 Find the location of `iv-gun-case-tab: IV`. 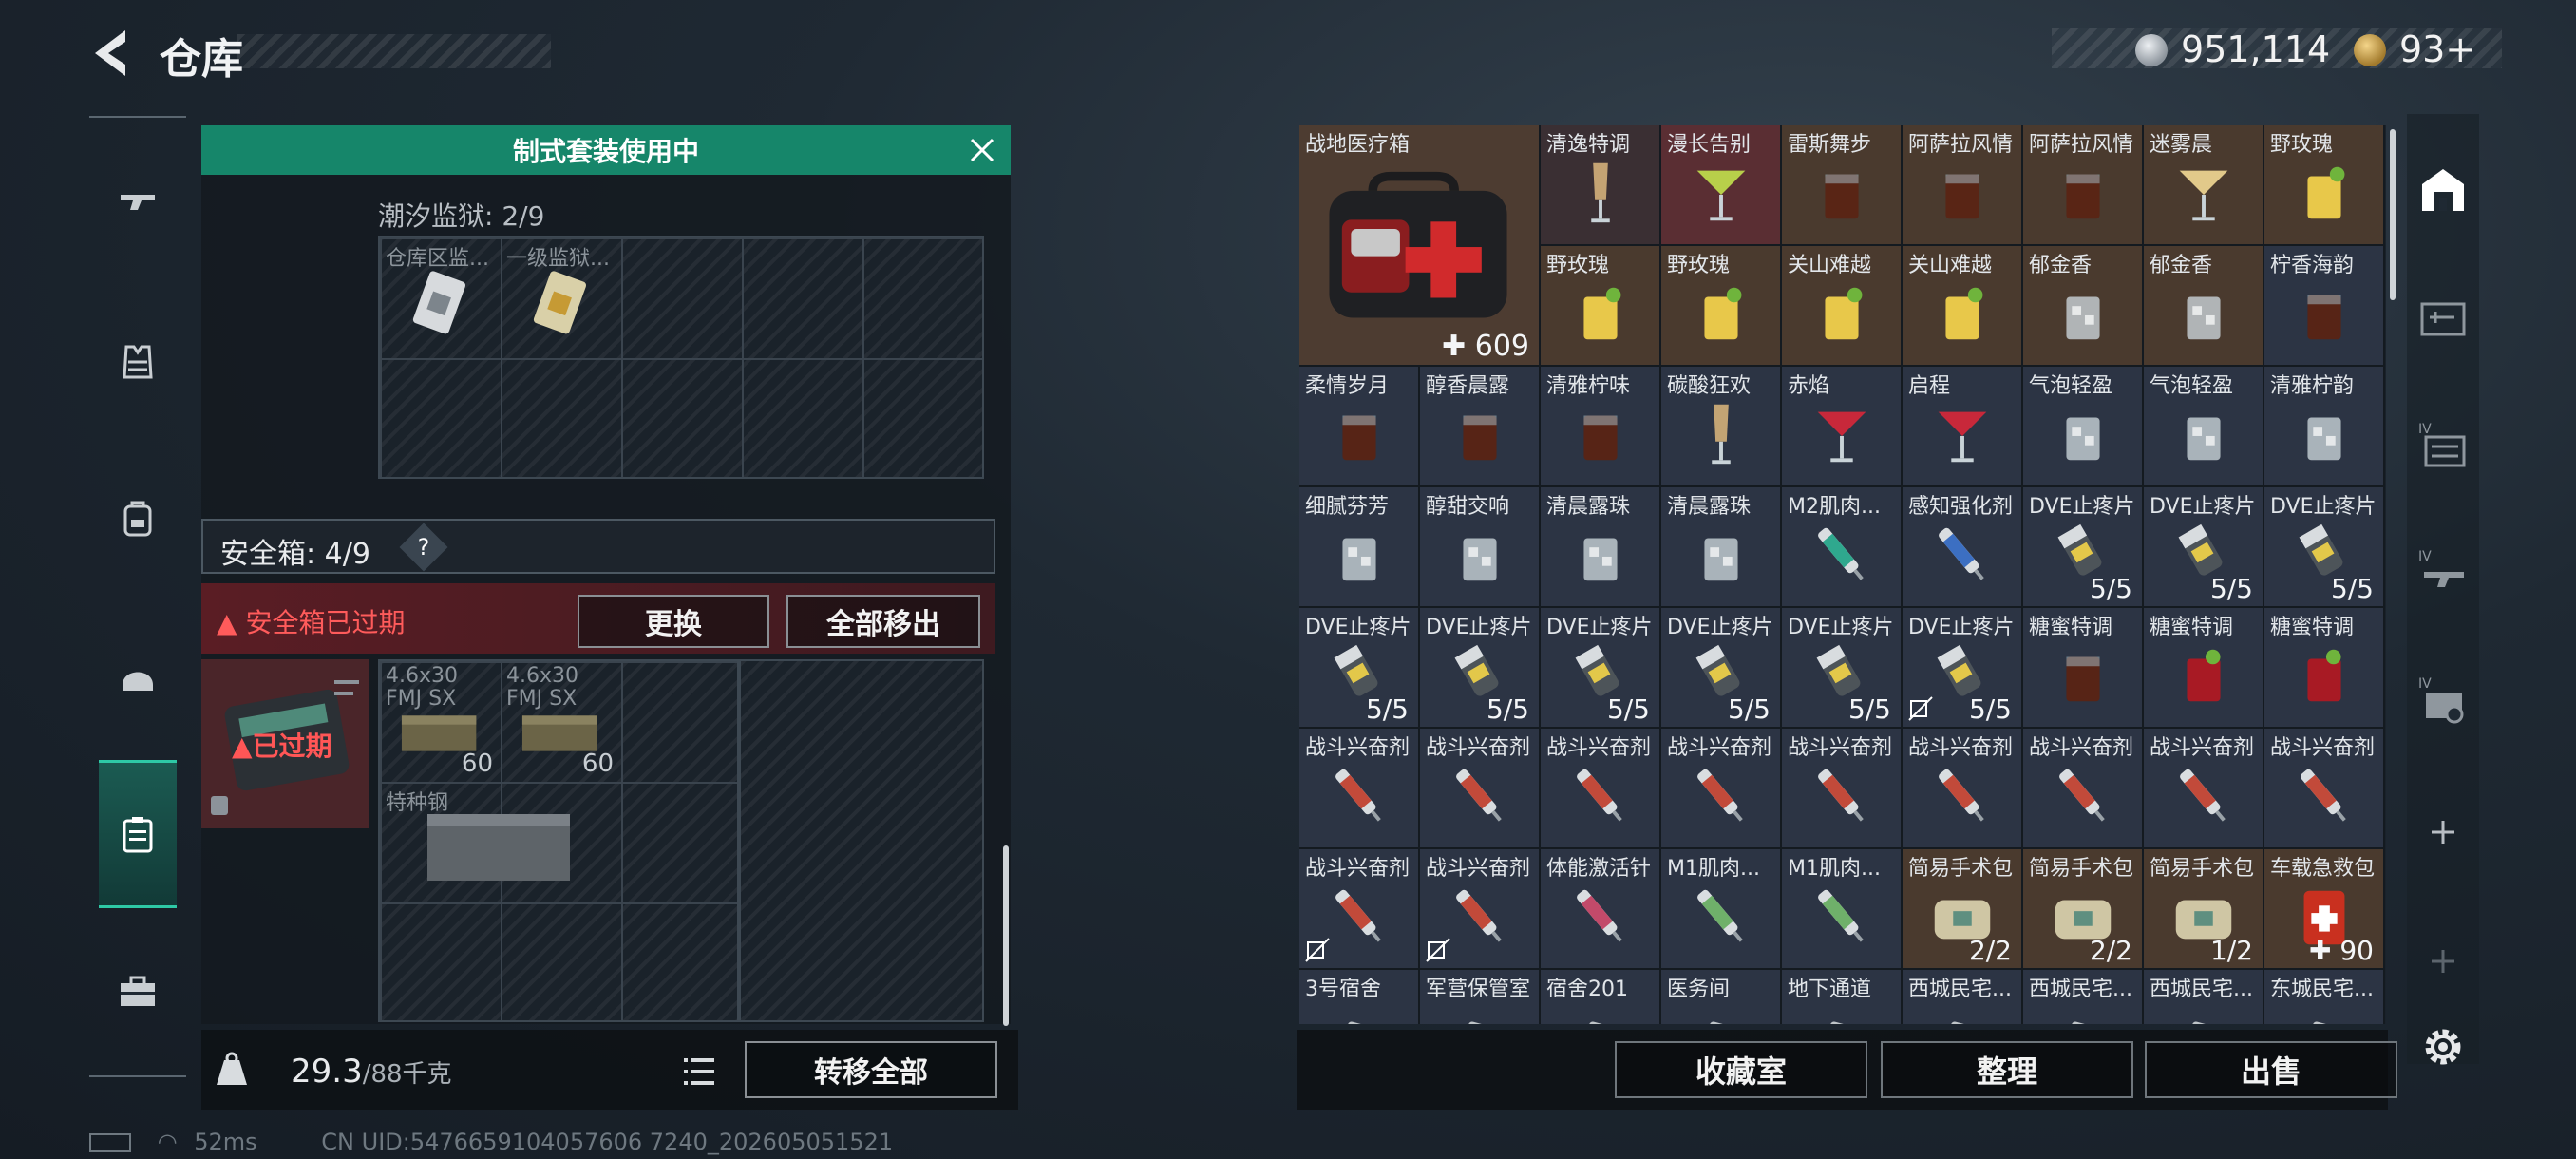

iv-gun-case-tab: IV is located at coordinates (2443, 572).